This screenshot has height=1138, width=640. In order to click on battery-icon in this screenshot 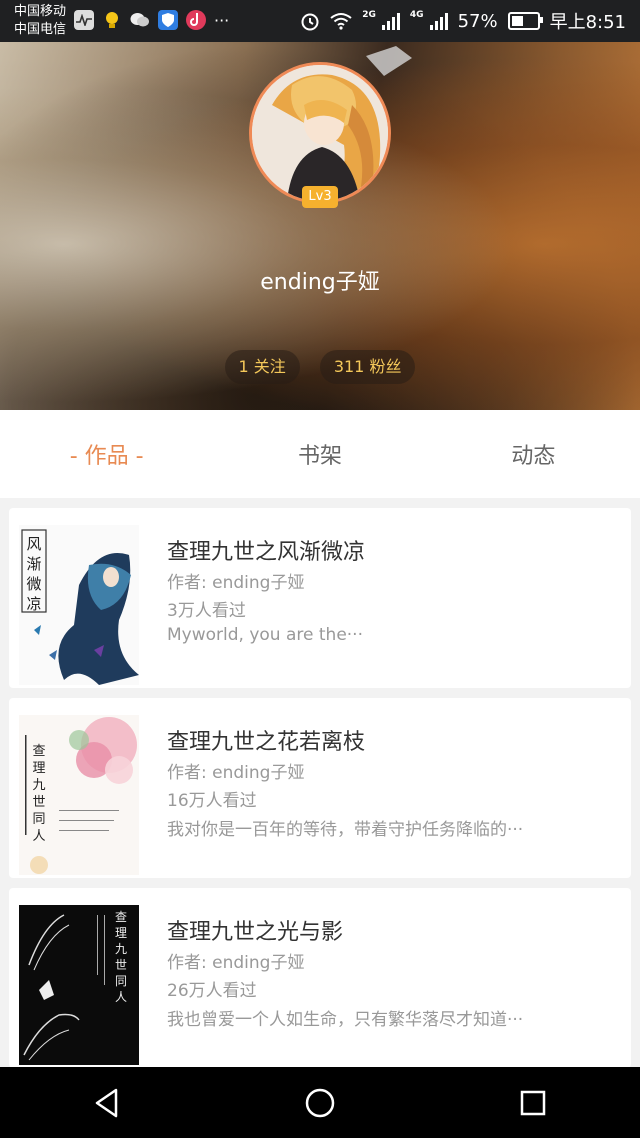, I will do `click(525, 21)`.